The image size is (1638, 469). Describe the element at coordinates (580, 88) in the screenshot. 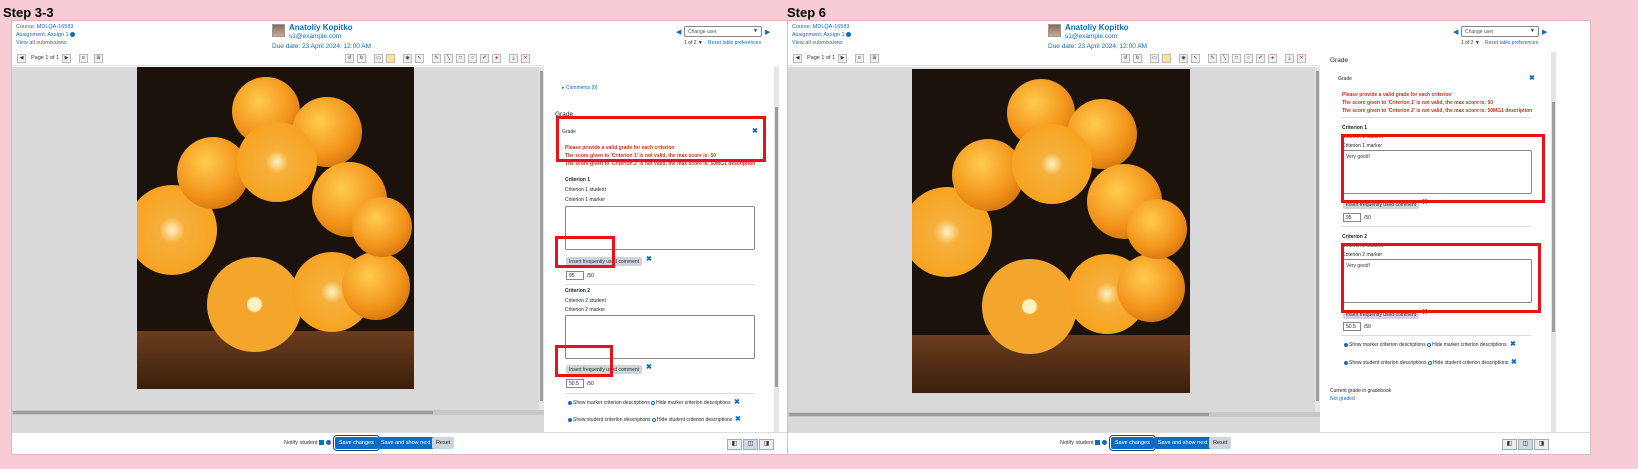

I see `comments-link: ▸ Comments (0)` at that location.